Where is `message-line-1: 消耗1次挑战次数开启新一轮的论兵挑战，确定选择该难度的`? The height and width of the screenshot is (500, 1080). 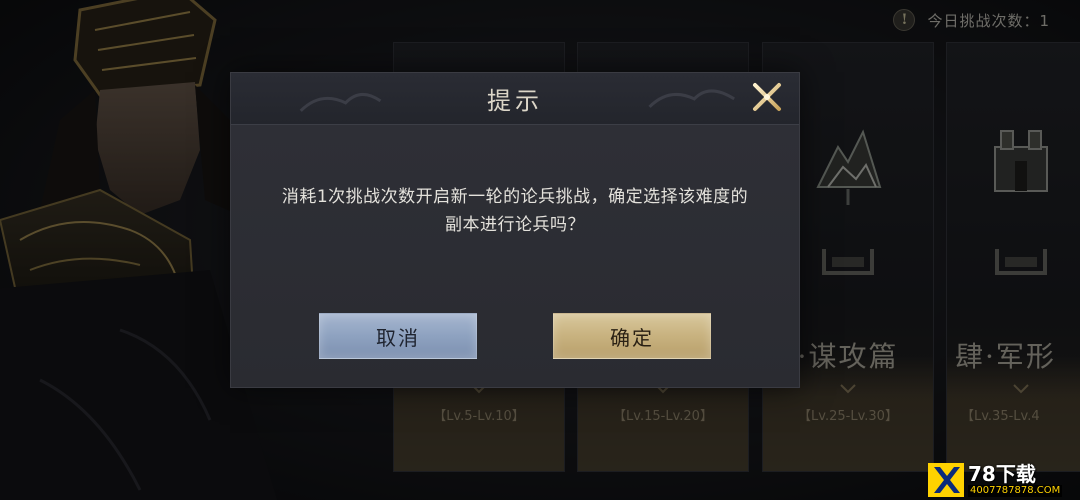 message-line-1: 消耗1次挑战次数开启新一轮的论兵挑战，确定选择该难度的 is located at coordinates (515, 197).